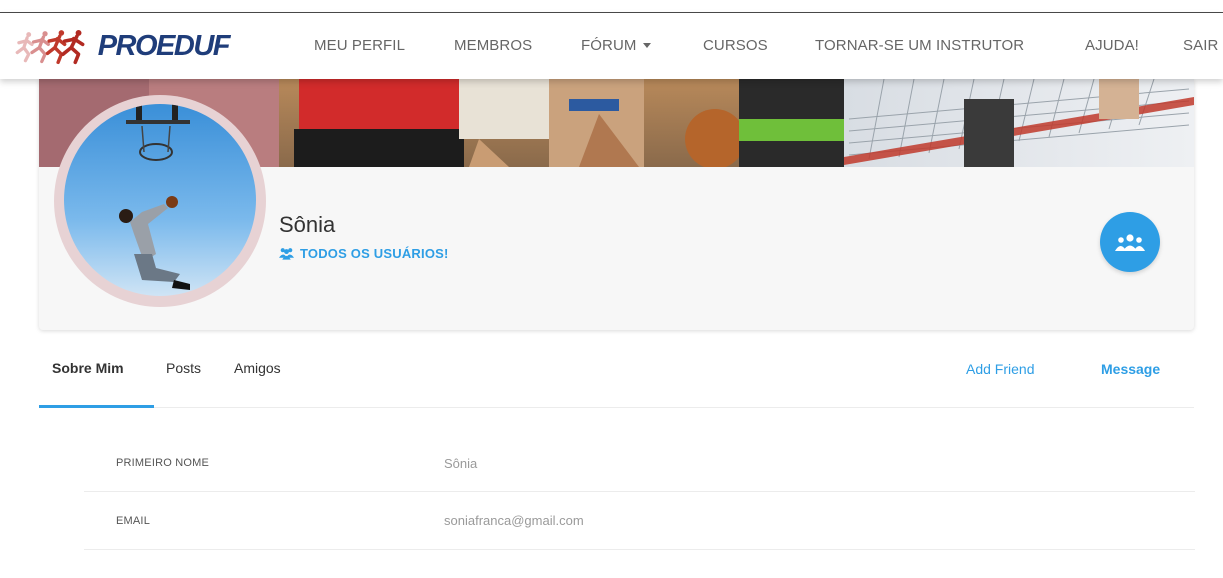  Describe the element at coordinates (639, 463) in the screenshot. I see `info-row-first-name: PRIMEIRO NOME Sônia` at that location.